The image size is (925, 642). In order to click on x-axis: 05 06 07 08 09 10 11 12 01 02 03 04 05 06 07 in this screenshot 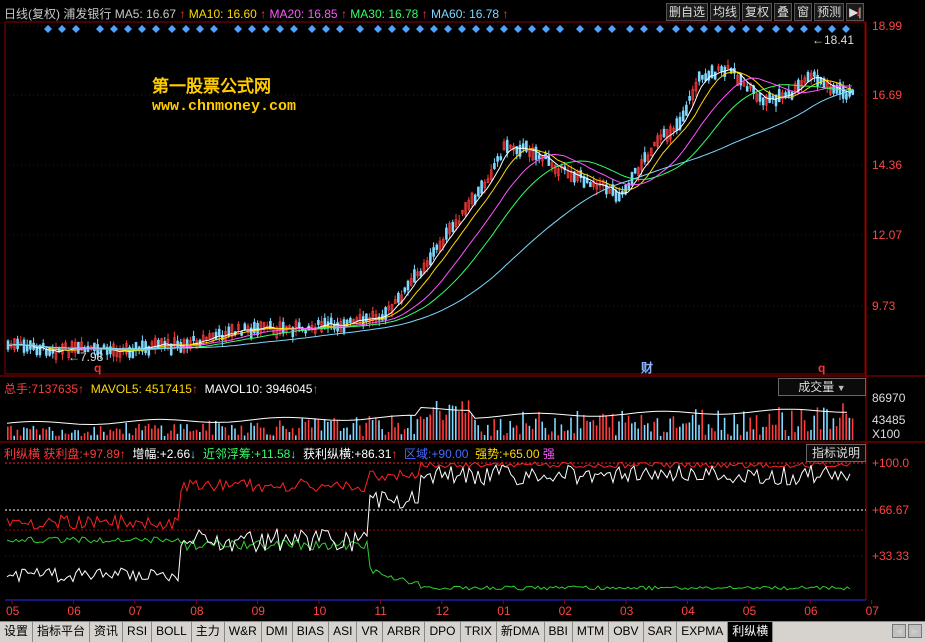, I will do `click(442, 609)`.